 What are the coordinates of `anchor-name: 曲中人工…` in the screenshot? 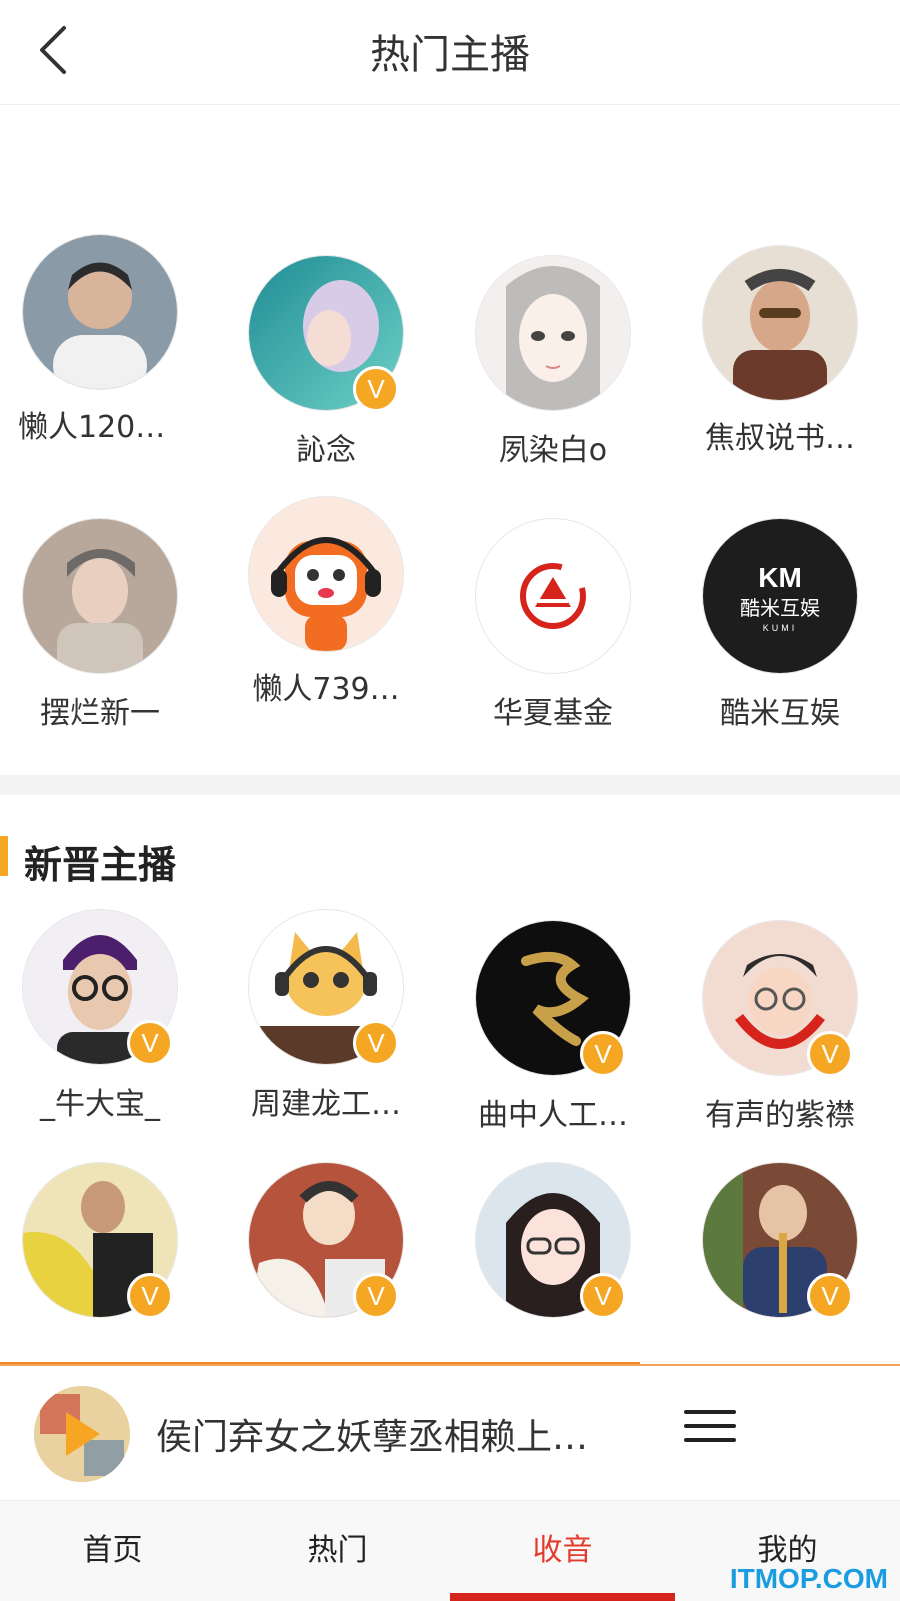 It's located at (553, 1115).